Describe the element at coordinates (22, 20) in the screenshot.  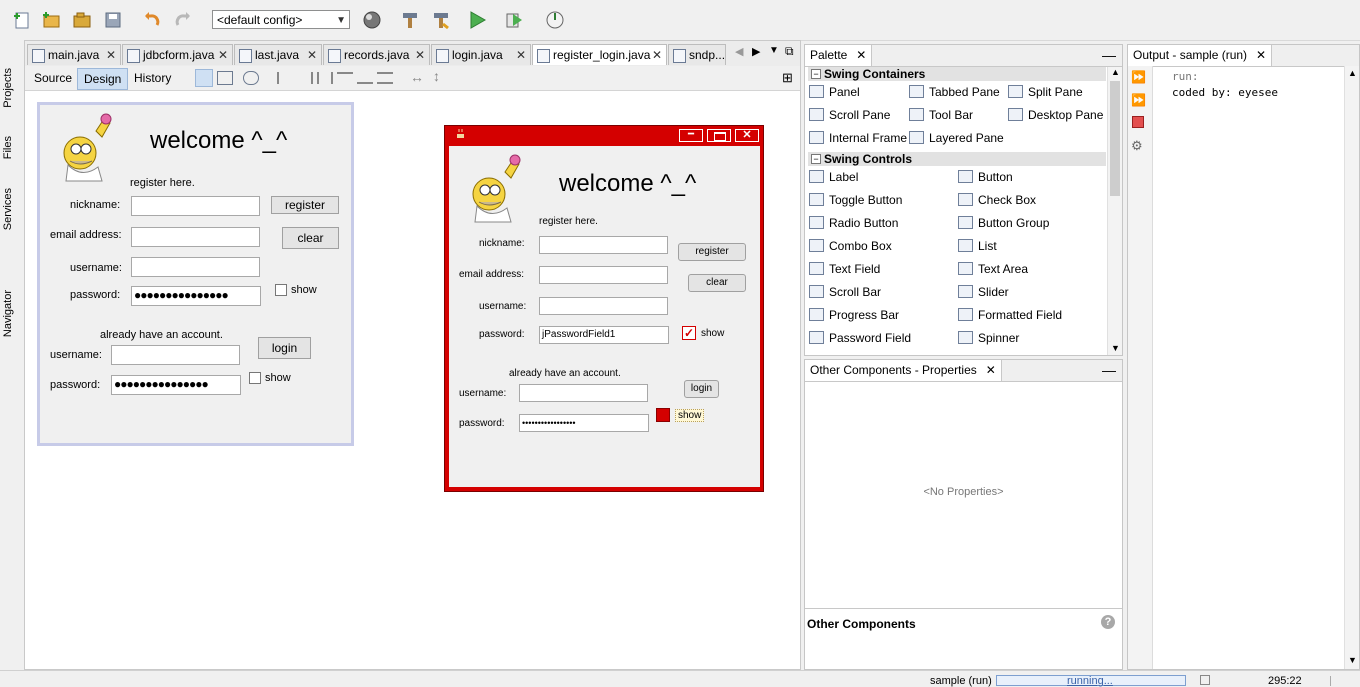
I see `new-file-icon` at that location.